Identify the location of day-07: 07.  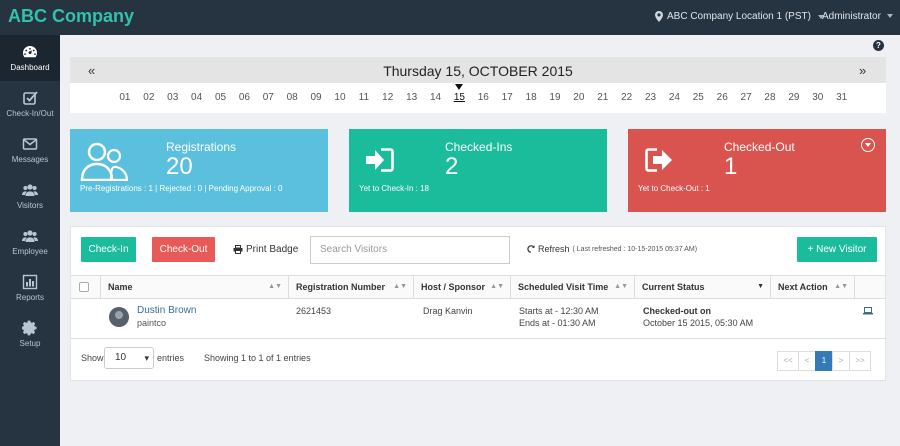
(268, 97).